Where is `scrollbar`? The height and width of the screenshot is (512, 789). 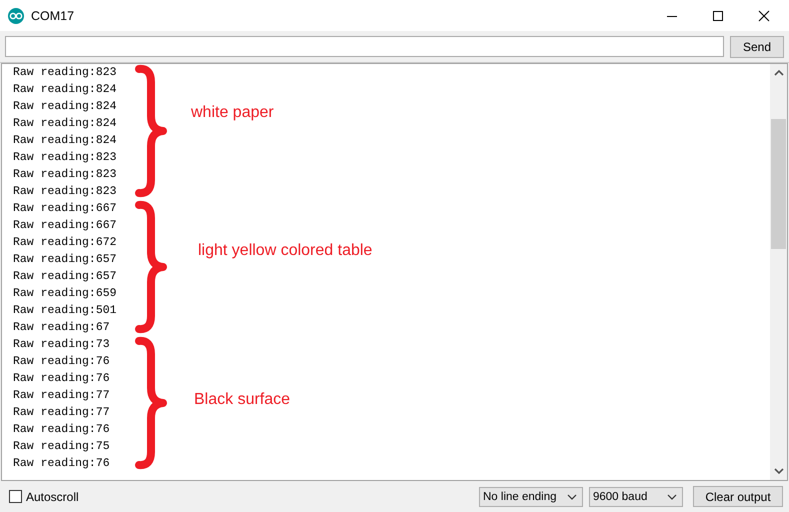
scrollbar is located at coordinates (778, 272).